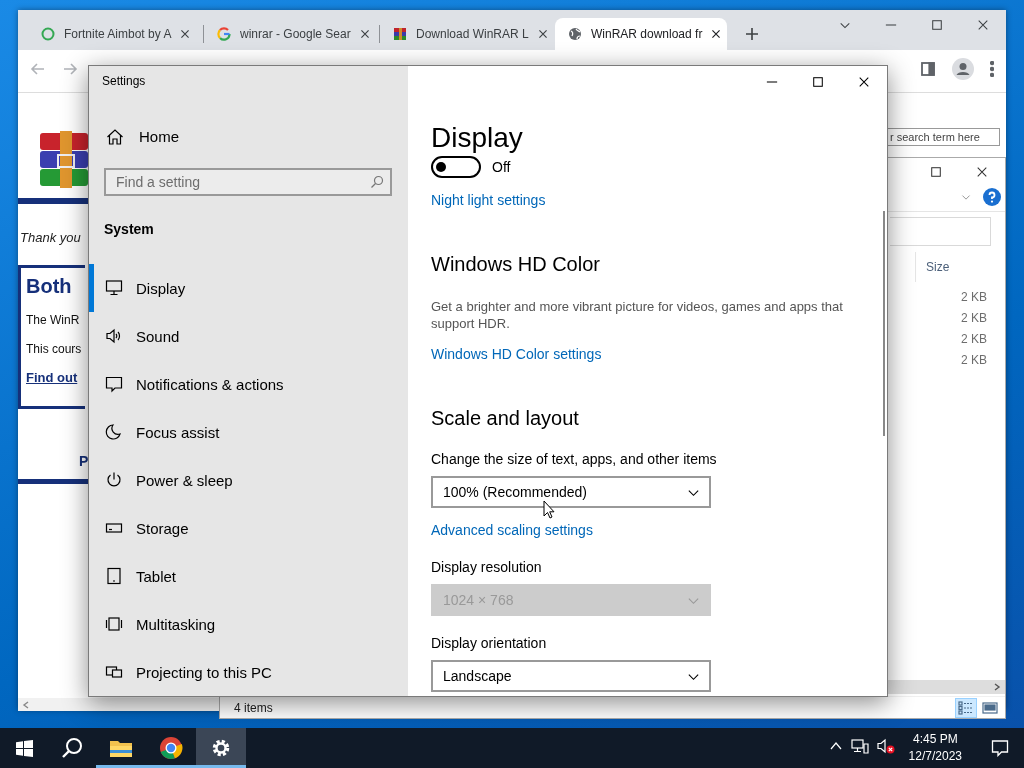 The width and height of the screenshot is (1024, 768). What do you see at coordinates (456, 167) in the screenshot?
I see `toggle-switch` at bounding box center [456, 167].